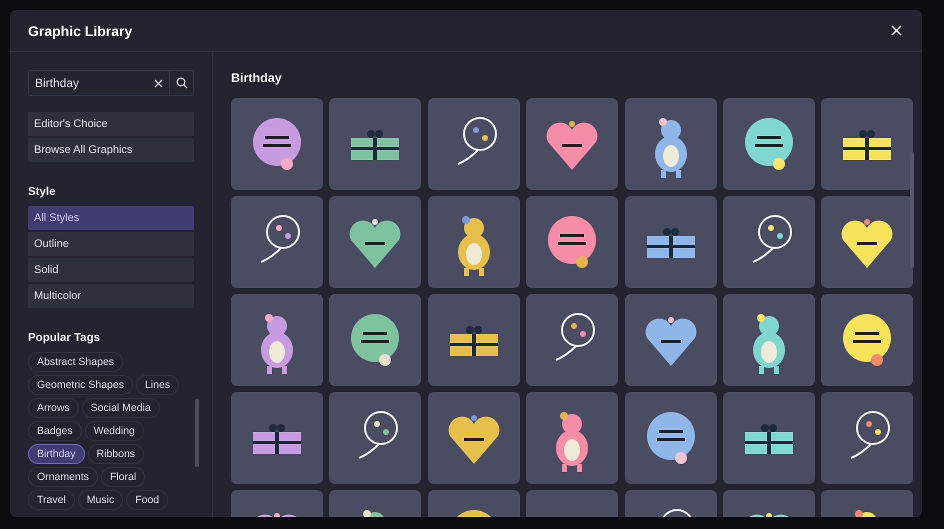  What do you see at coordinates (123, 477) in the screenshot?
I see `tag-chip: Floral` at bounding box center [123, 477].